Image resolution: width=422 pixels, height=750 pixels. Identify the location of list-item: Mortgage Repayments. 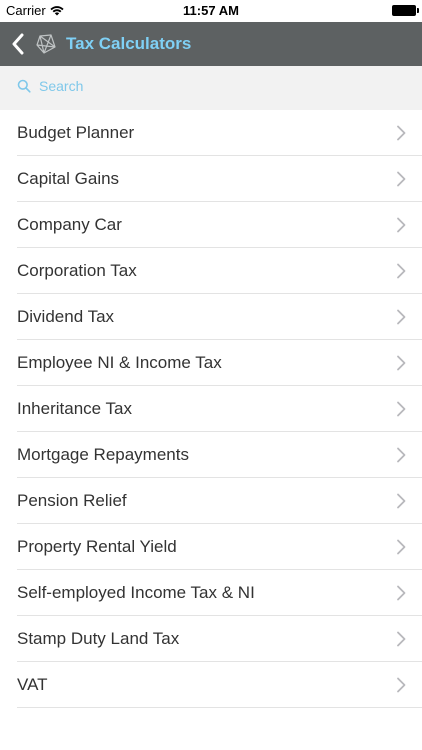
(219, 455).